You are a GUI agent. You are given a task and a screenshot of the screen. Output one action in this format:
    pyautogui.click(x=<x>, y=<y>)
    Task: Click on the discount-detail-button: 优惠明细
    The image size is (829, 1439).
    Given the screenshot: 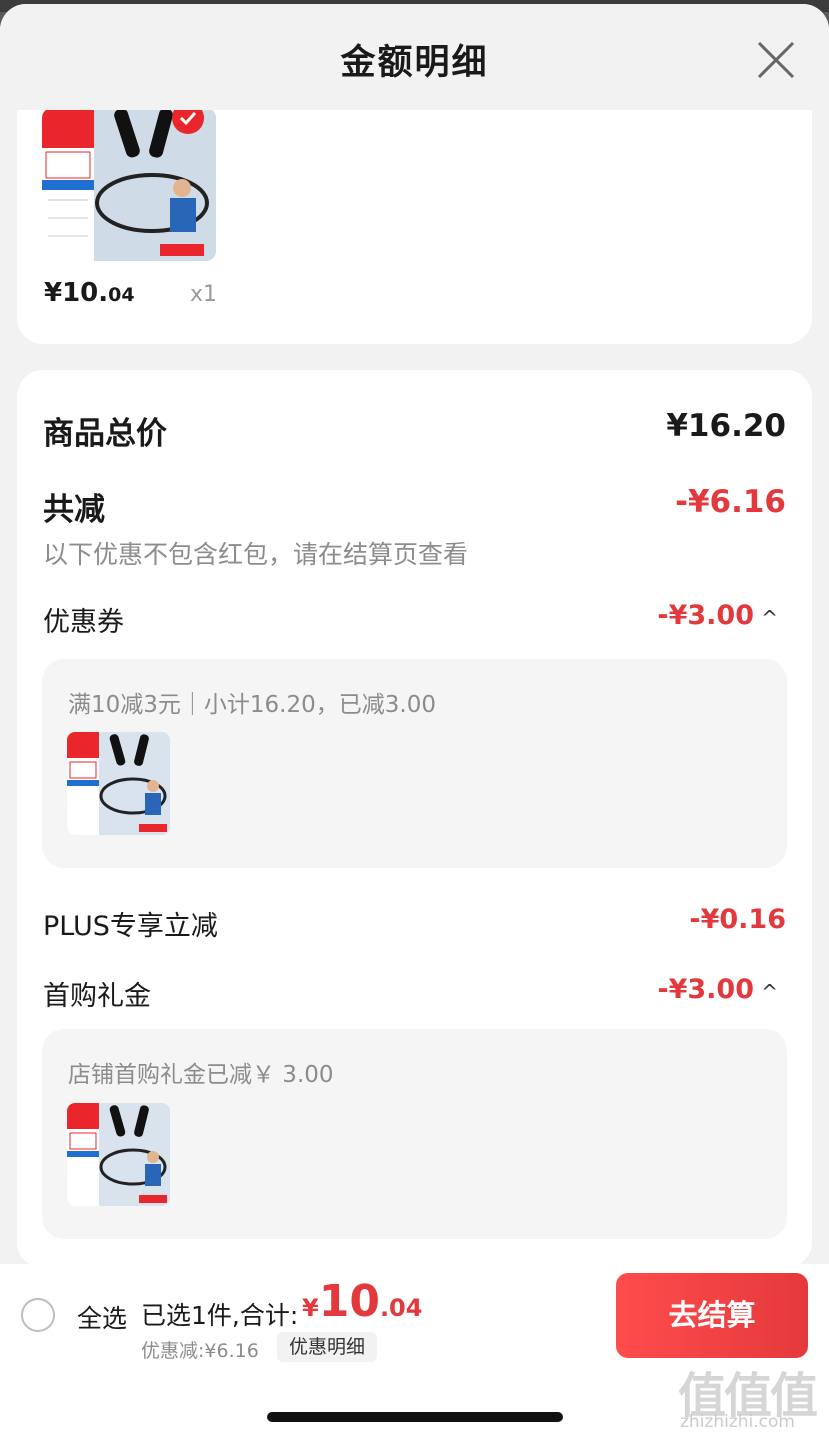 What is the action you would take?
    pyautogui.click(x=327, y=1347)
    